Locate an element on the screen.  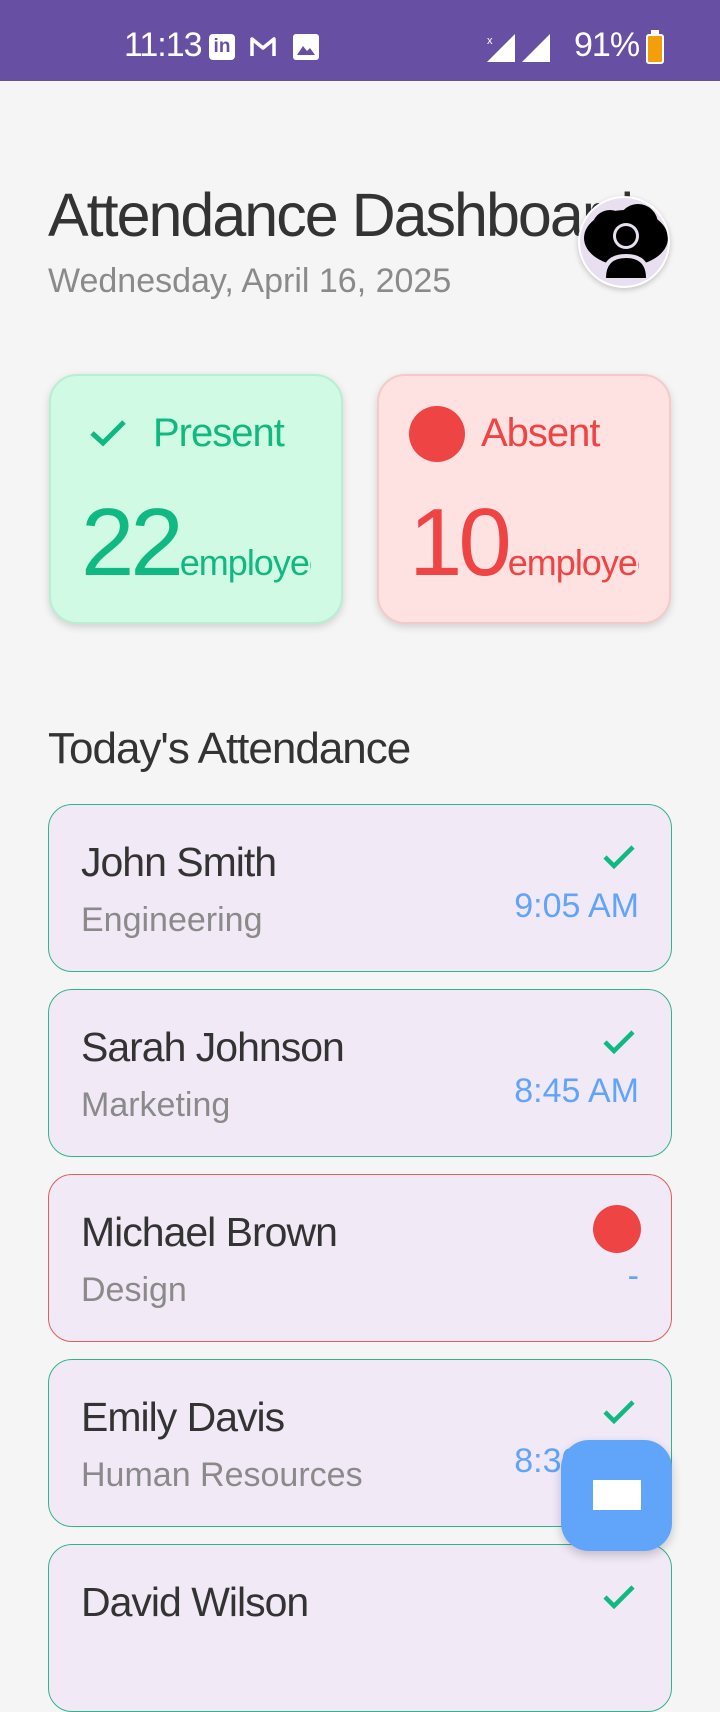
employee-department: Marketing is located at coordinates (156, 1105).